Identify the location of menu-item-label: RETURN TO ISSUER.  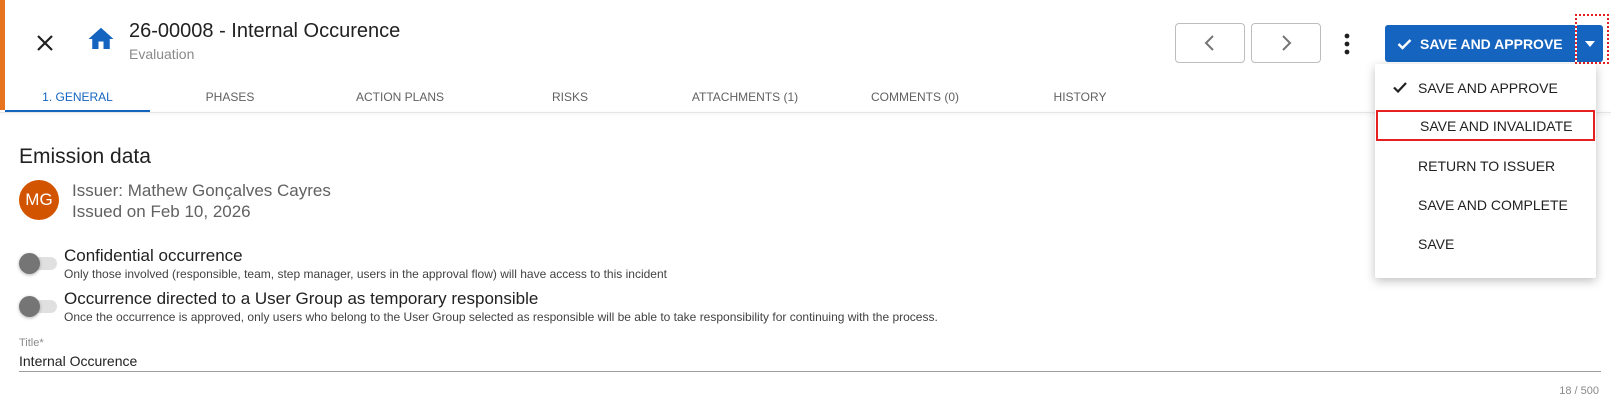
(1487, 165).